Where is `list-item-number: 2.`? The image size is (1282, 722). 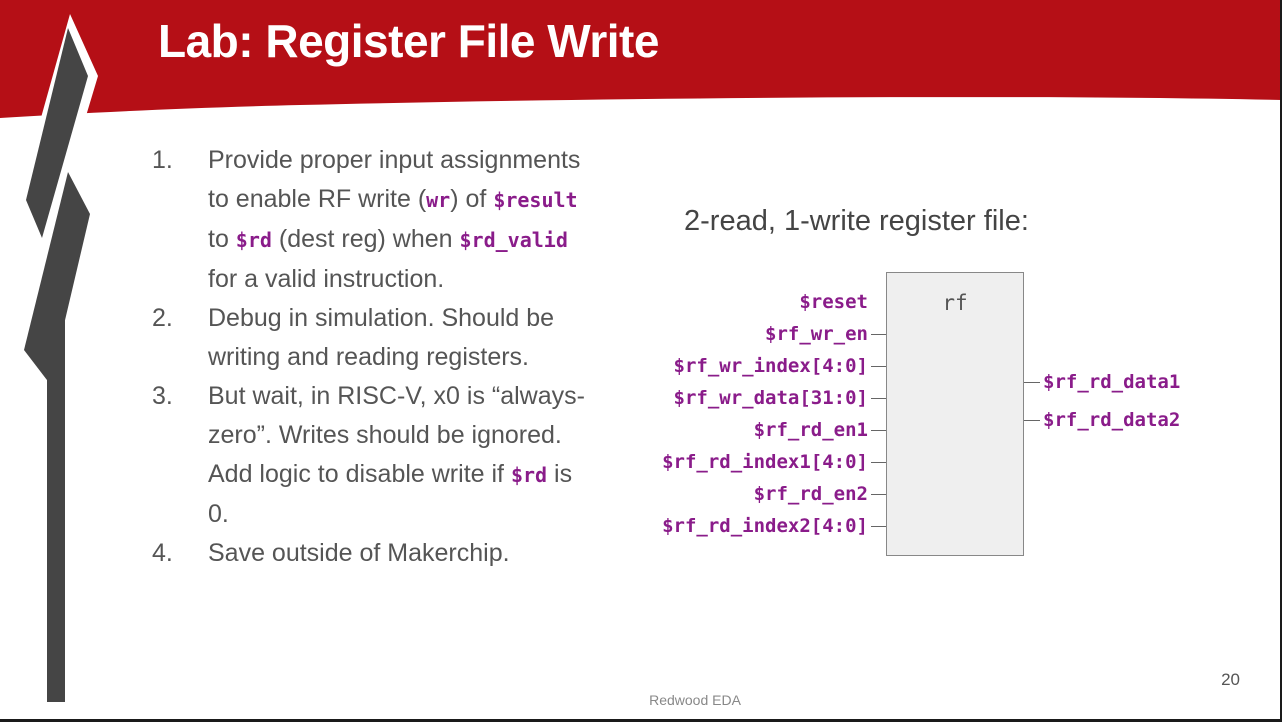
list-item-number: 2. is located at coordinates (162, 318).